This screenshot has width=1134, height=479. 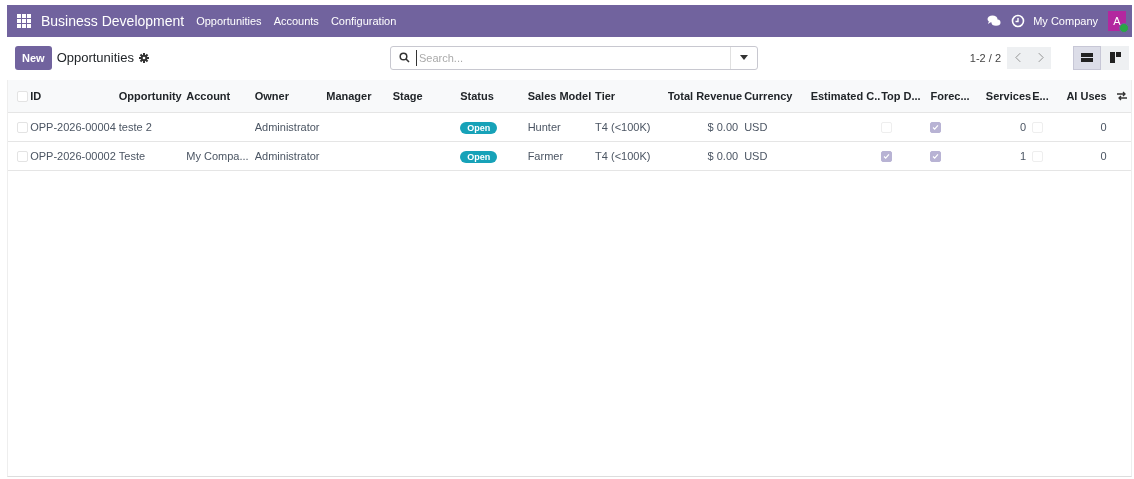 I want to click on select-all-checkbox, so click(x=22, y=96).